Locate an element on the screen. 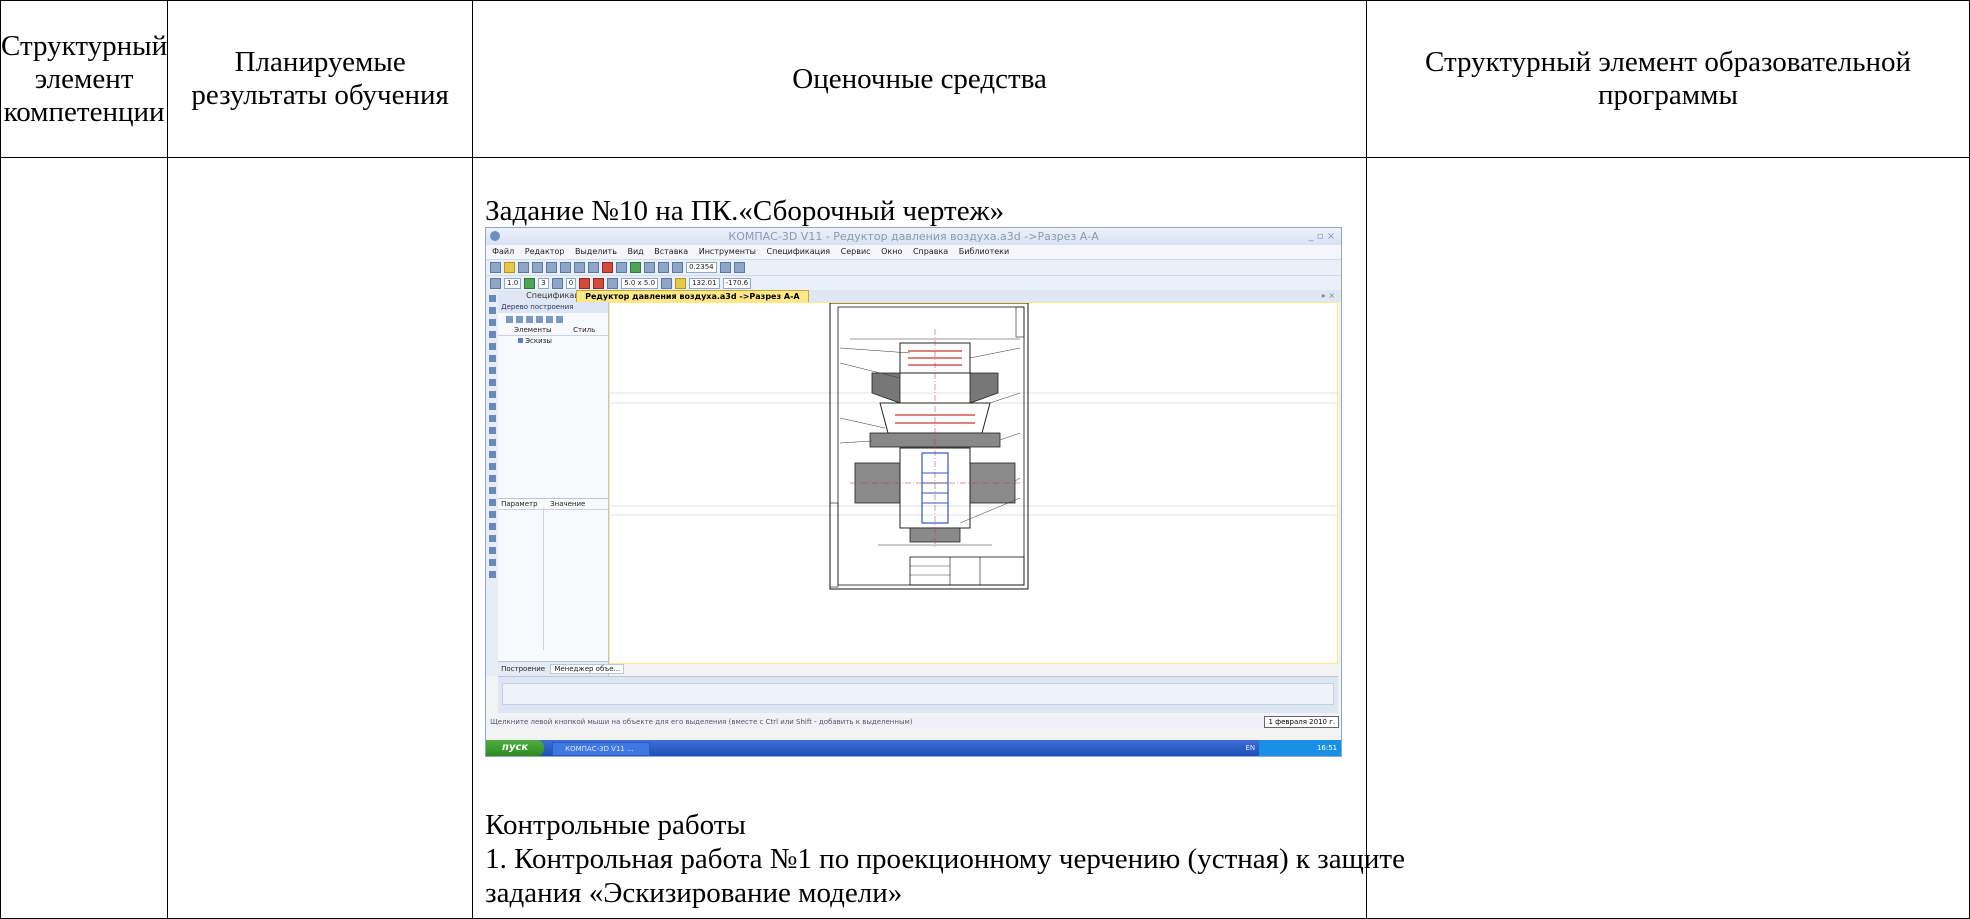  coord-y-field: -170.6 is located at coordinates (737, 283).